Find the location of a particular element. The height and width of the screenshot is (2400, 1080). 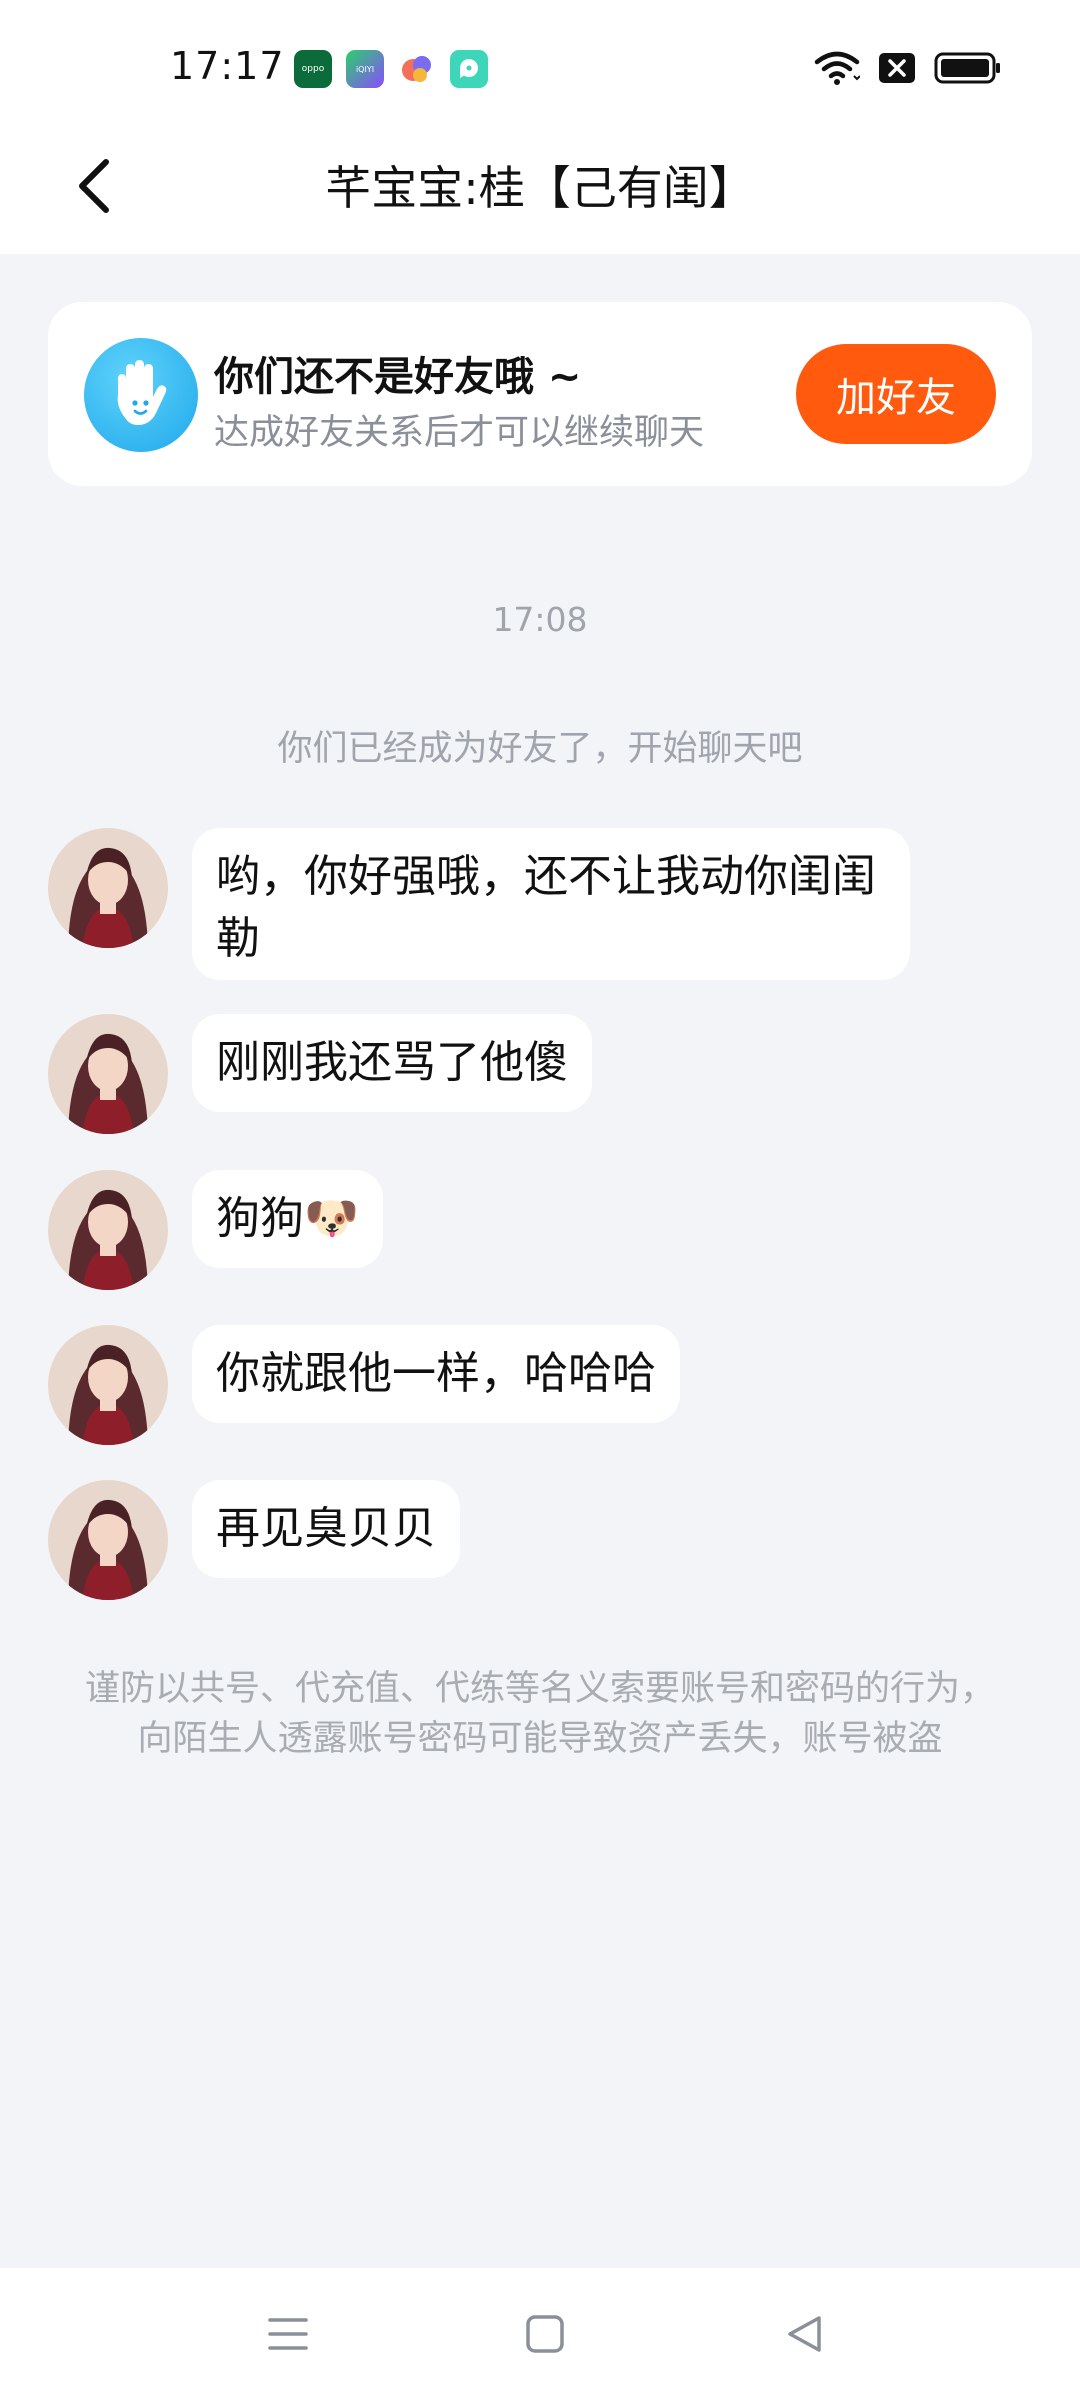

system-nav-bar is located at coordinates (540, 2334).